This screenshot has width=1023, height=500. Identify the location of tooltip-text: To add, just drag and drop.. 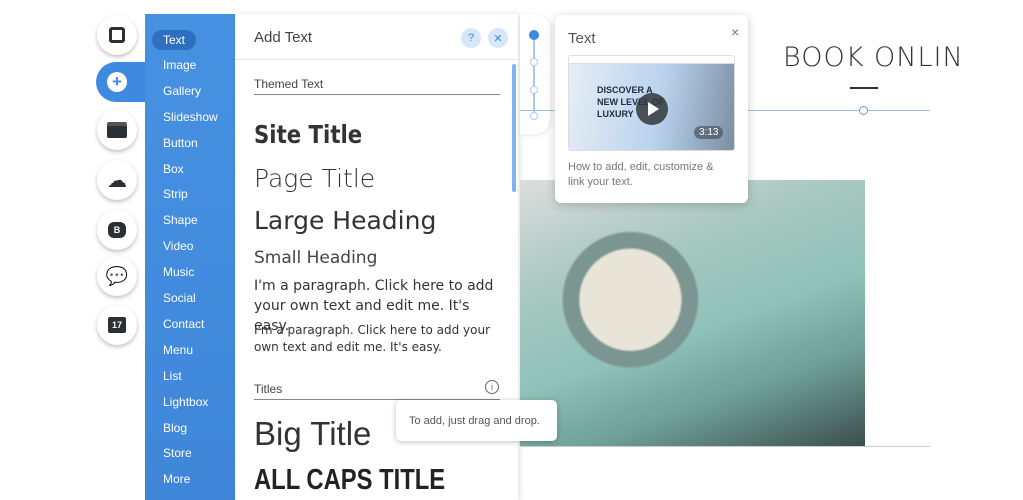
(474, 420).